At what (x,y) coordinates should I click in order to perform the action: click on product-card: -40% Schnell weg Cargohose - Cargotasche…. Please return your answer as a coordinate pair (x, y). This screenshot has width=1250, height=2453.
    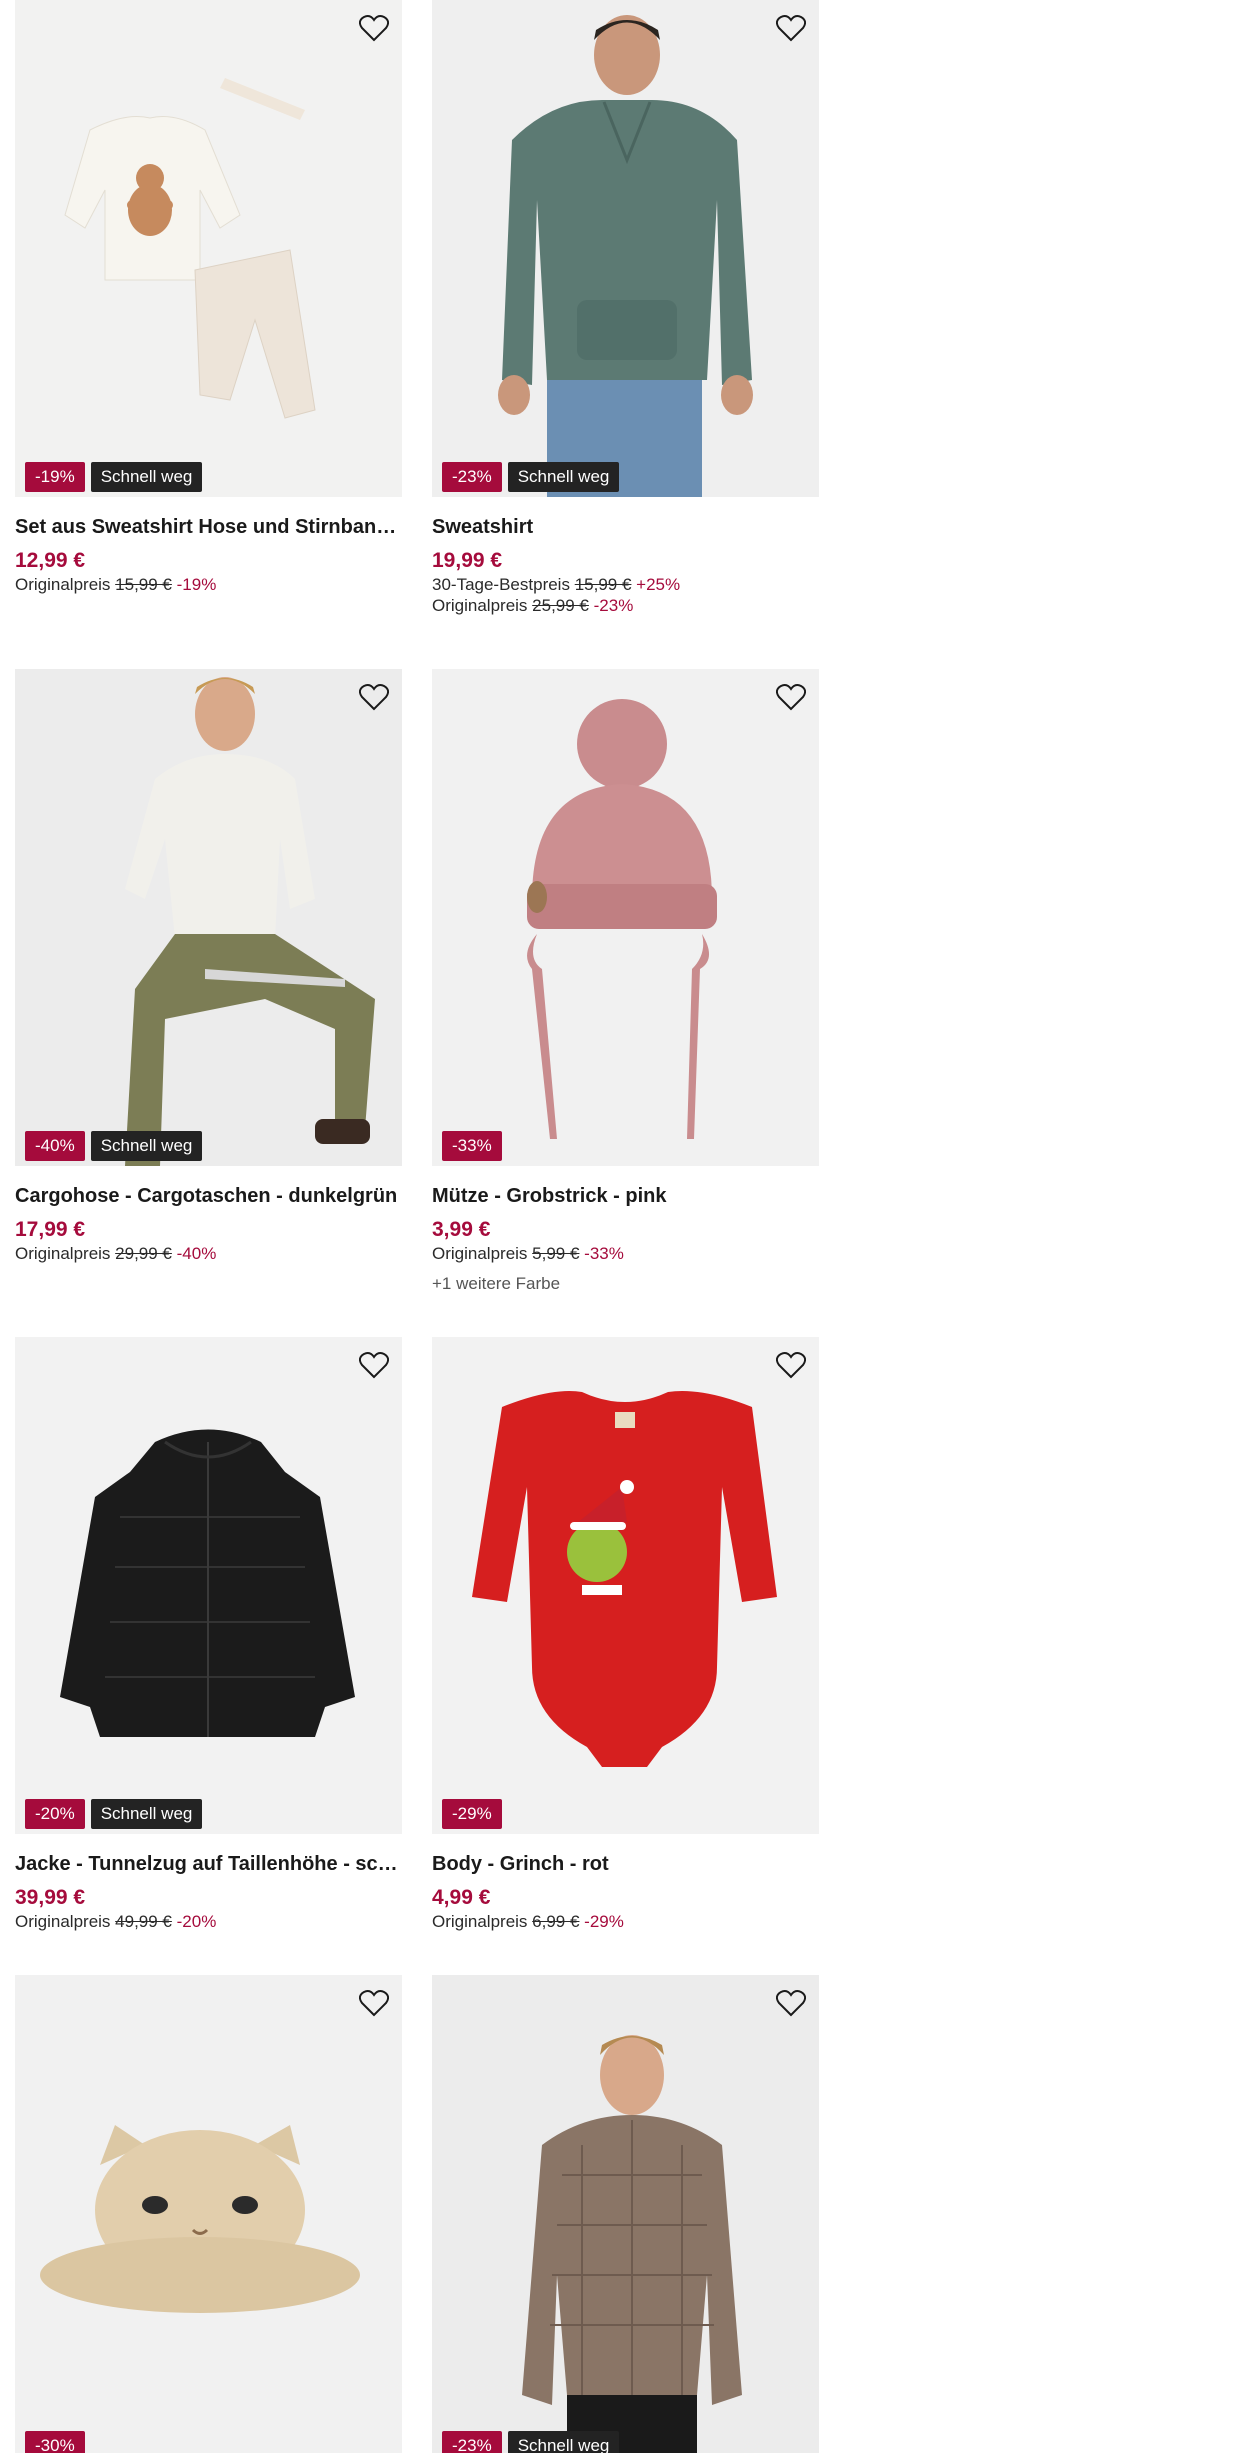
    Looking at the image, I should click on (208, 966).